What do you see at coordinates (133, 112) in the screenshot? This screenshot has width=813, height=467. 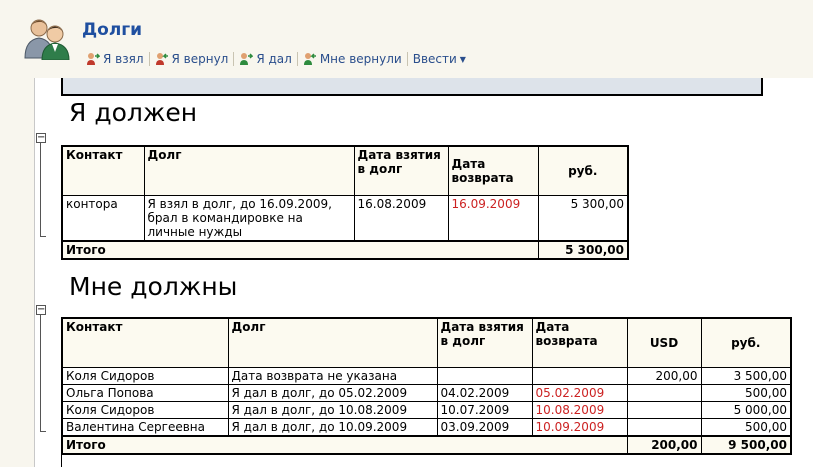 I see `section-title-i-owe: Я должен` at bounding box center [133, 112].